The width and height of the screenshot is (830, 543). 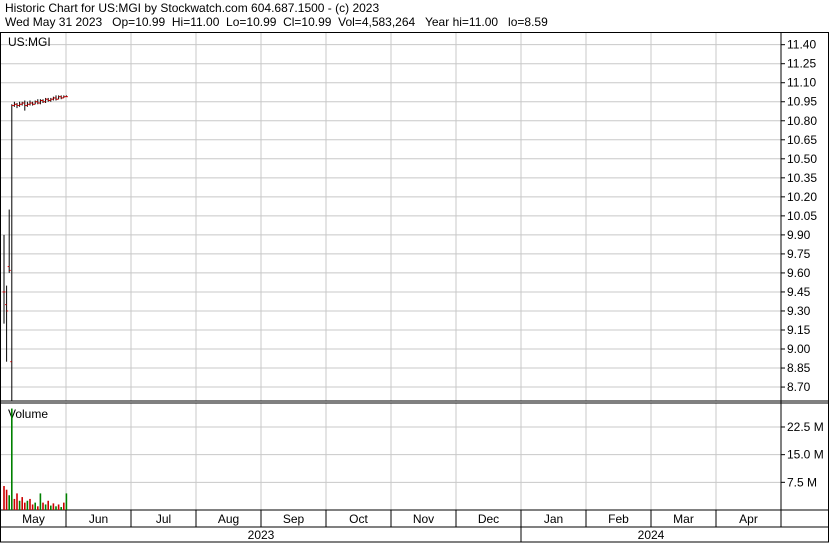 What do you see at coordinates (651, 535) in the screenshot?
I see `year-label: 2024` at bounding box center [651, 535].